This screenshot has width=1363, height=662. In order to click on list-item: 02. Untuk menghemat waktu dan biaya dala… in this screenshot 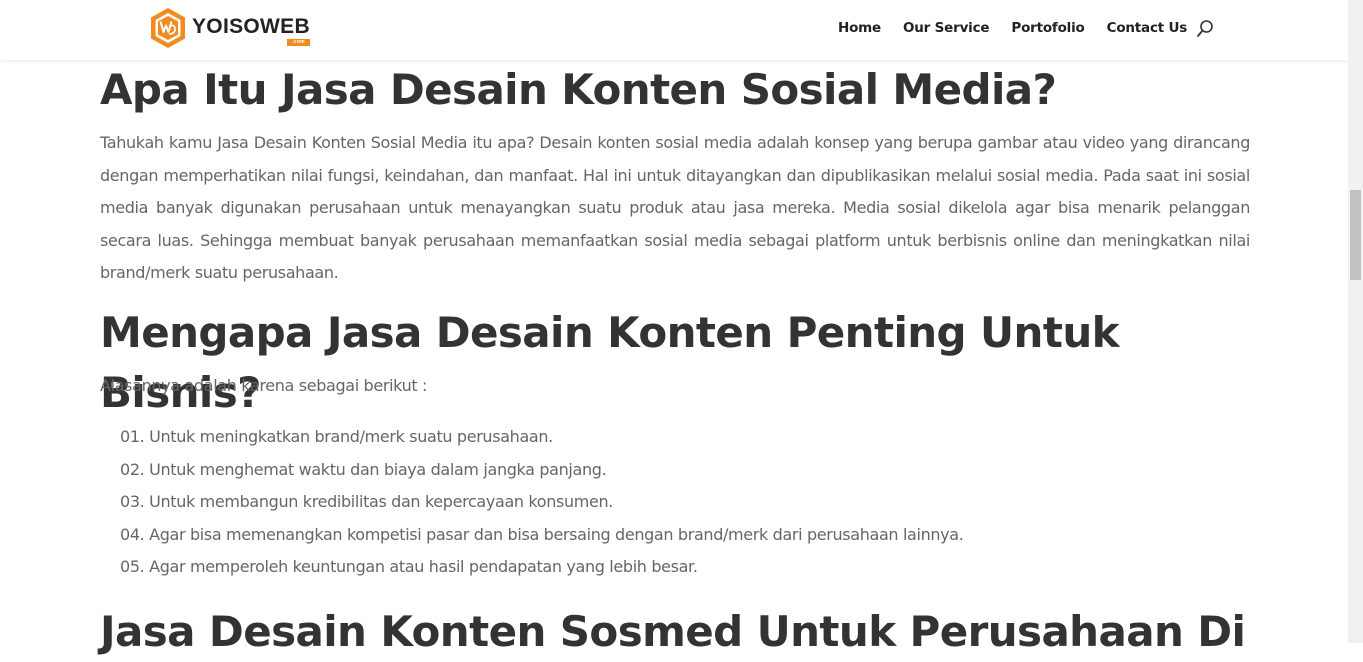, I will do `click(363, 469)`.